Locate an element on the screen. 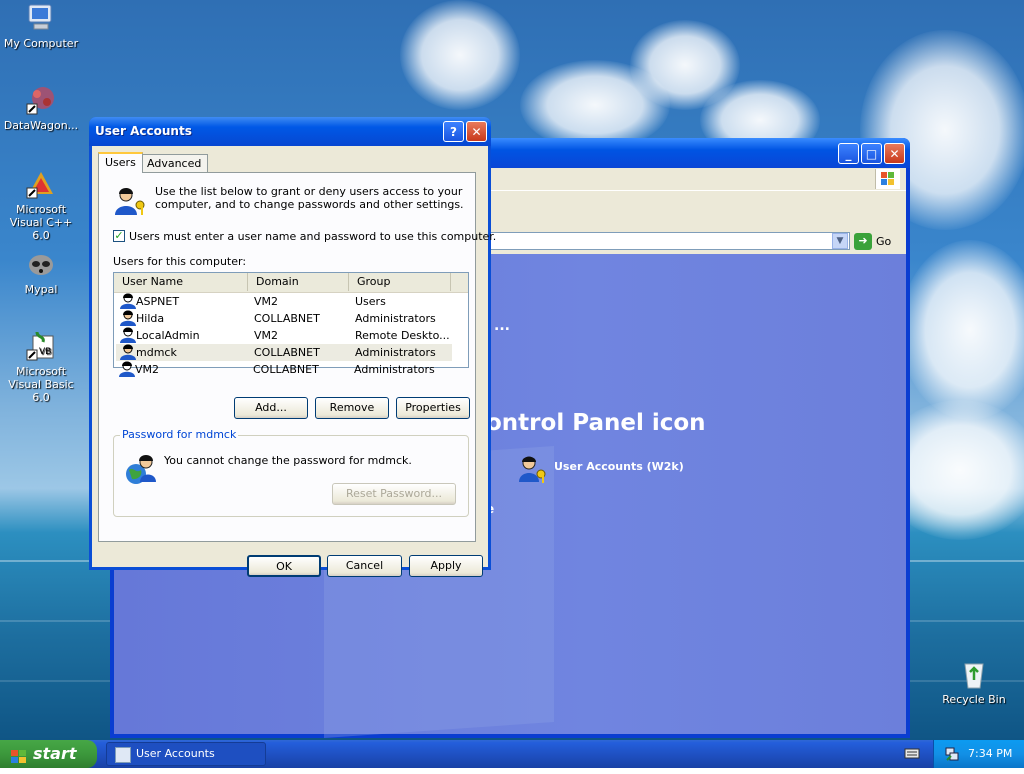  go-arrow-icon: ➜ is located at coordinates (863, 241).